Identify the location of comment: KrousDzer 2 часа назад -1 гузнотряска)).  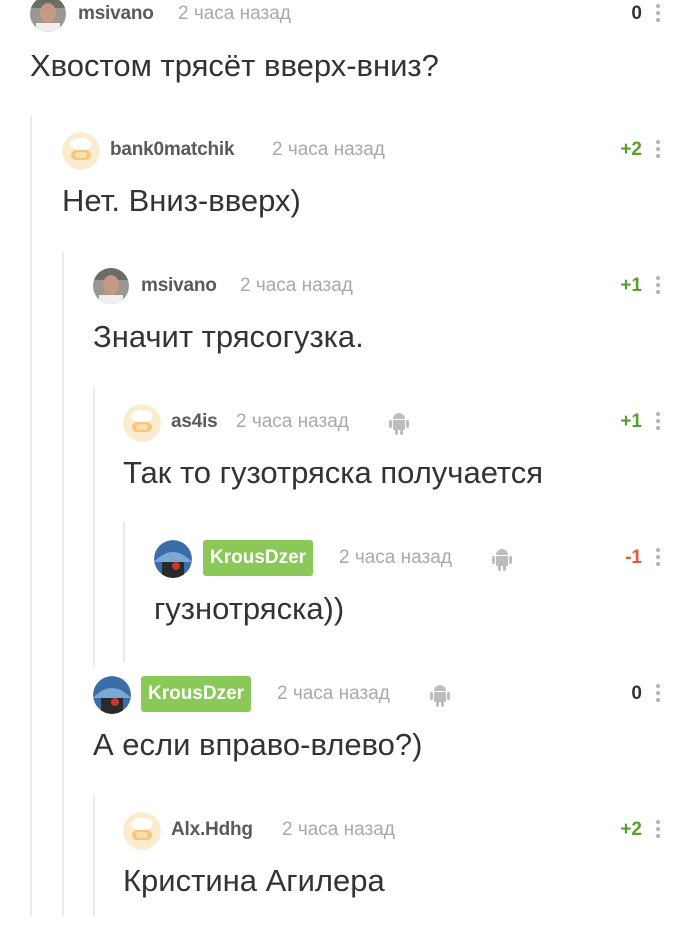
(412, 602).